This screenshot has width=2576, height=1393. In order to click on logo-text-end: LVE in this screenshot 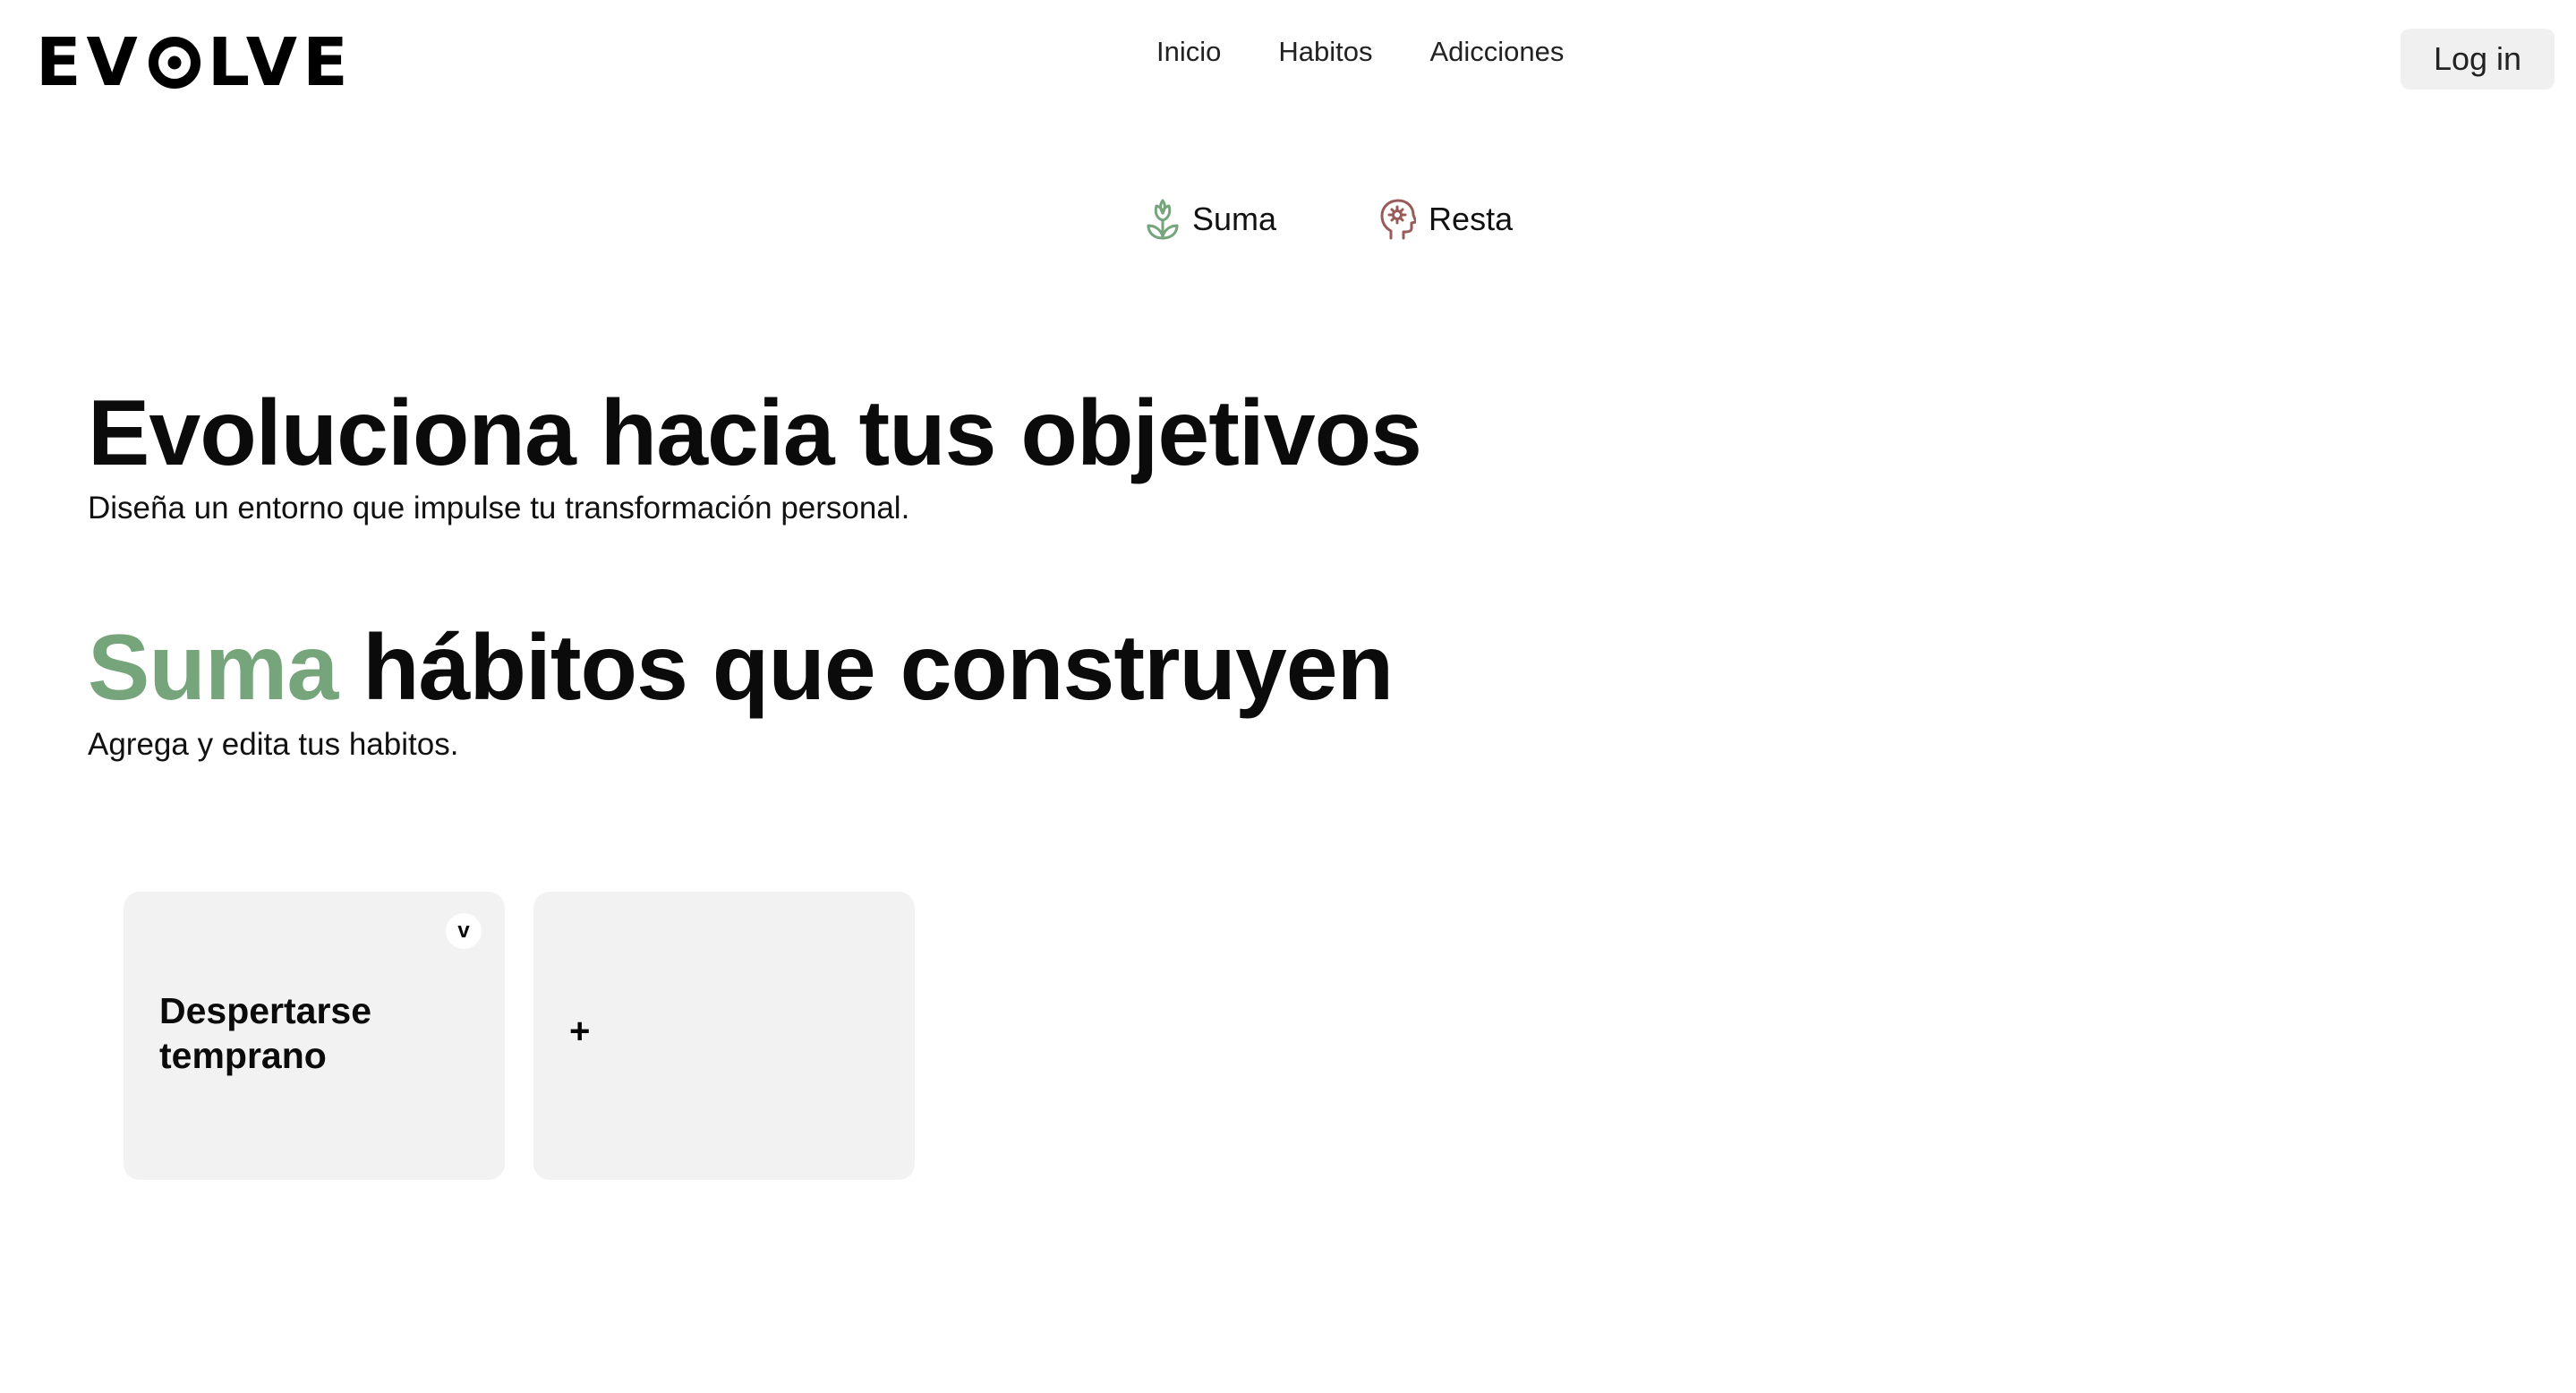, I will do `click(280, 63)`.